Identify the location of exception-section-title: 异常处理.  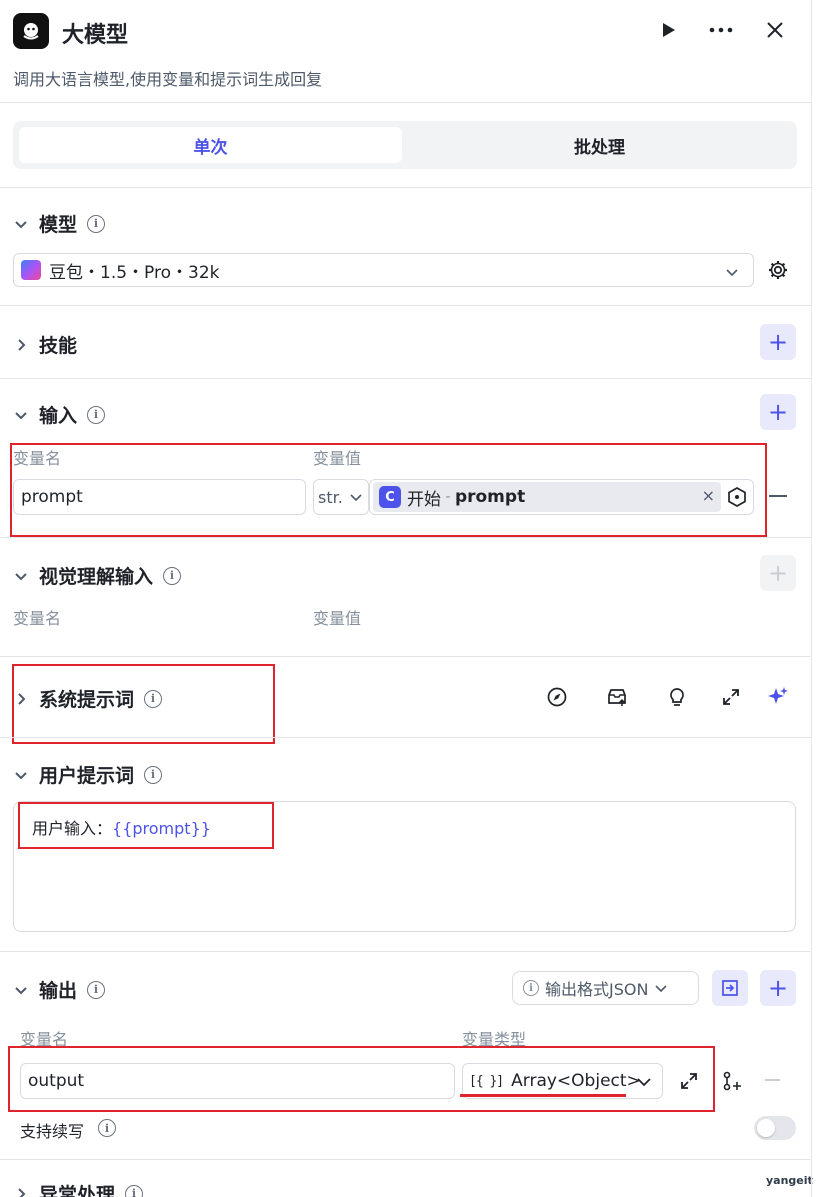
(77, 1190).